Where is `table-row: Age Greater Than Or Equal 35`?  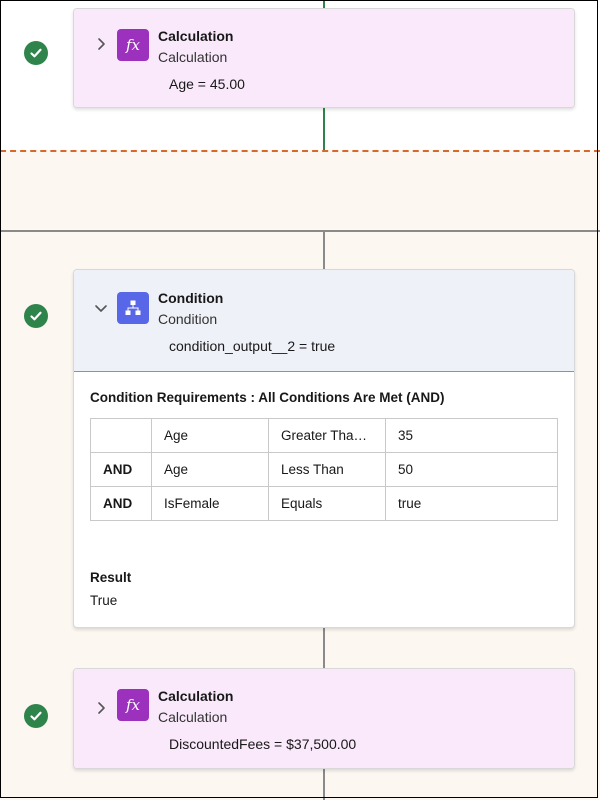
table-row: Age Greater Than Or Equal 35 is located at coordinates (324, 435).